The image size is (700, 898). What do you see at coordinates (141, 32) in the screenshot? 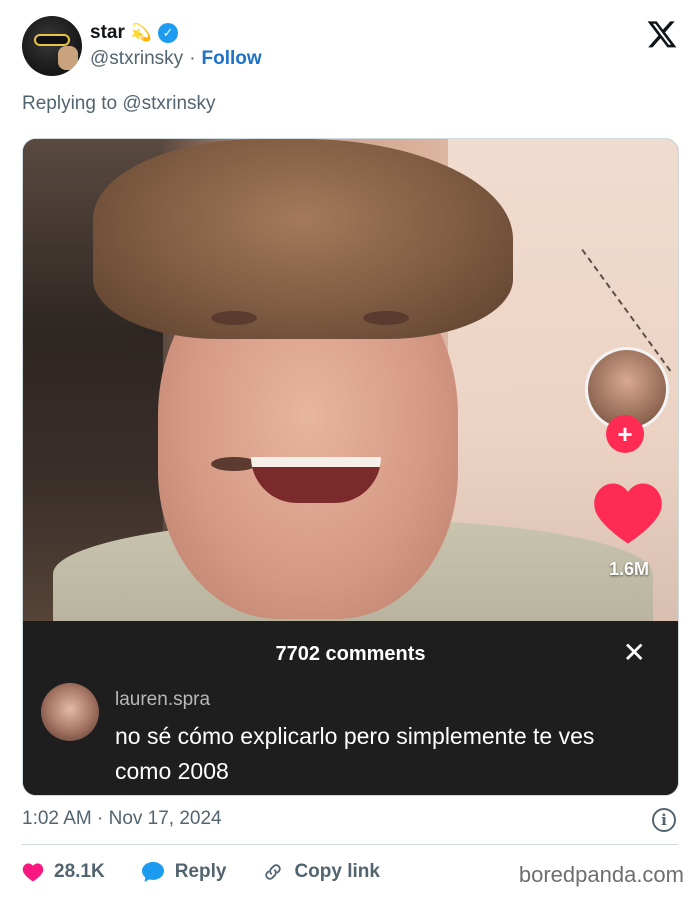
I see `dizzy-star-icon: 💫` at bounding box center [141, 32].